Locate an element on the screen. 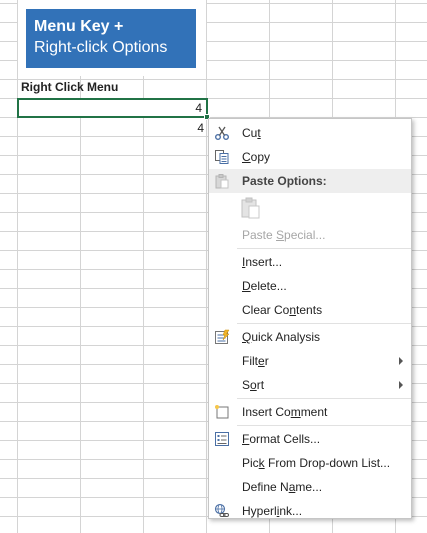  menu-label-copy: Copy is located at coordinates (256, 157).